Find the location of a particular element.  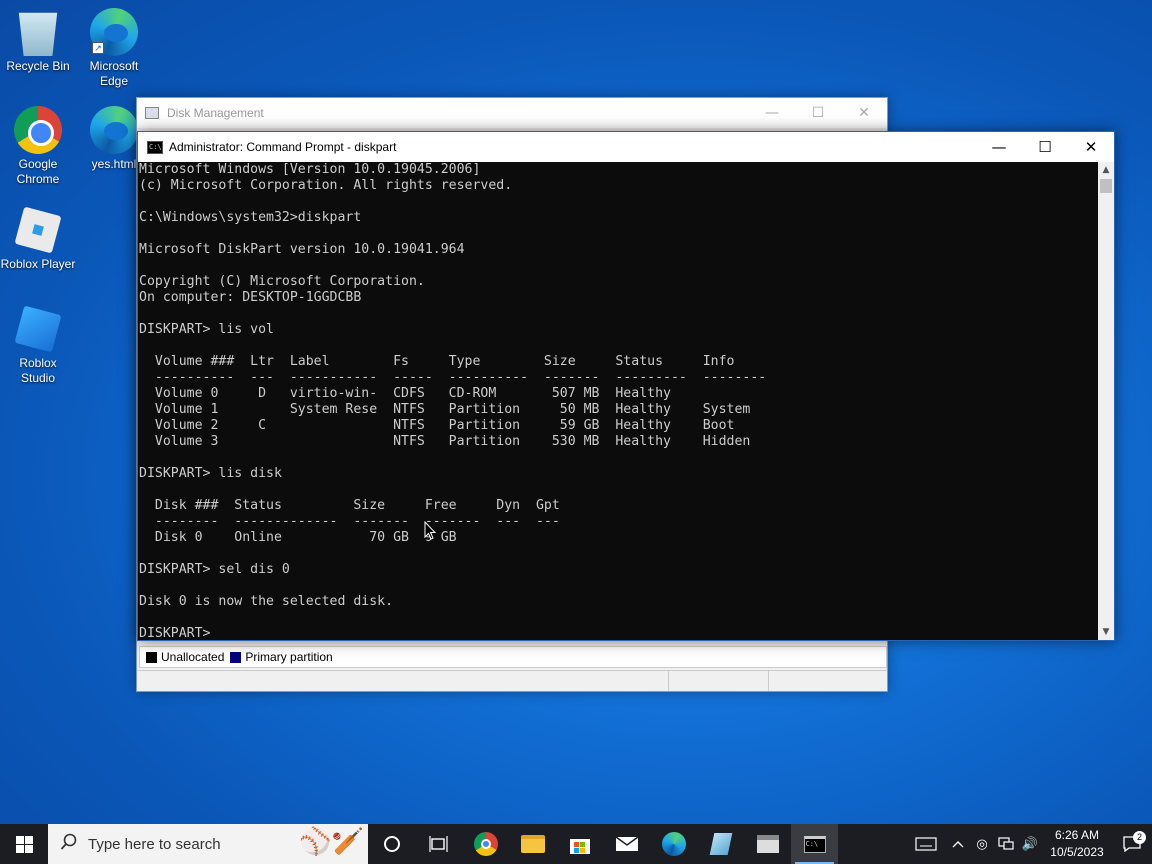

chrome-icon is located at coordinates (485, 844).